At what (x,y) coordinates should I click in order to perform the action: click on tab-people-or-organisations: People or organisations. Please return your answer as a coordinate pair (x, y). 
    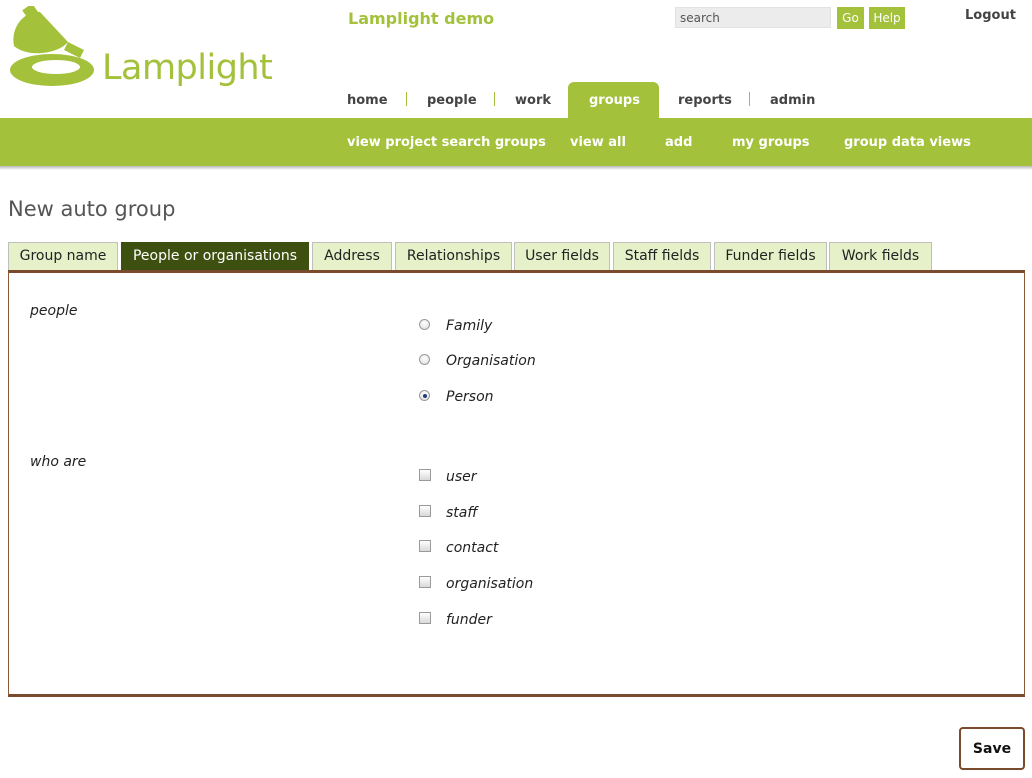
    Looking at the image, I should click on (215, 256).